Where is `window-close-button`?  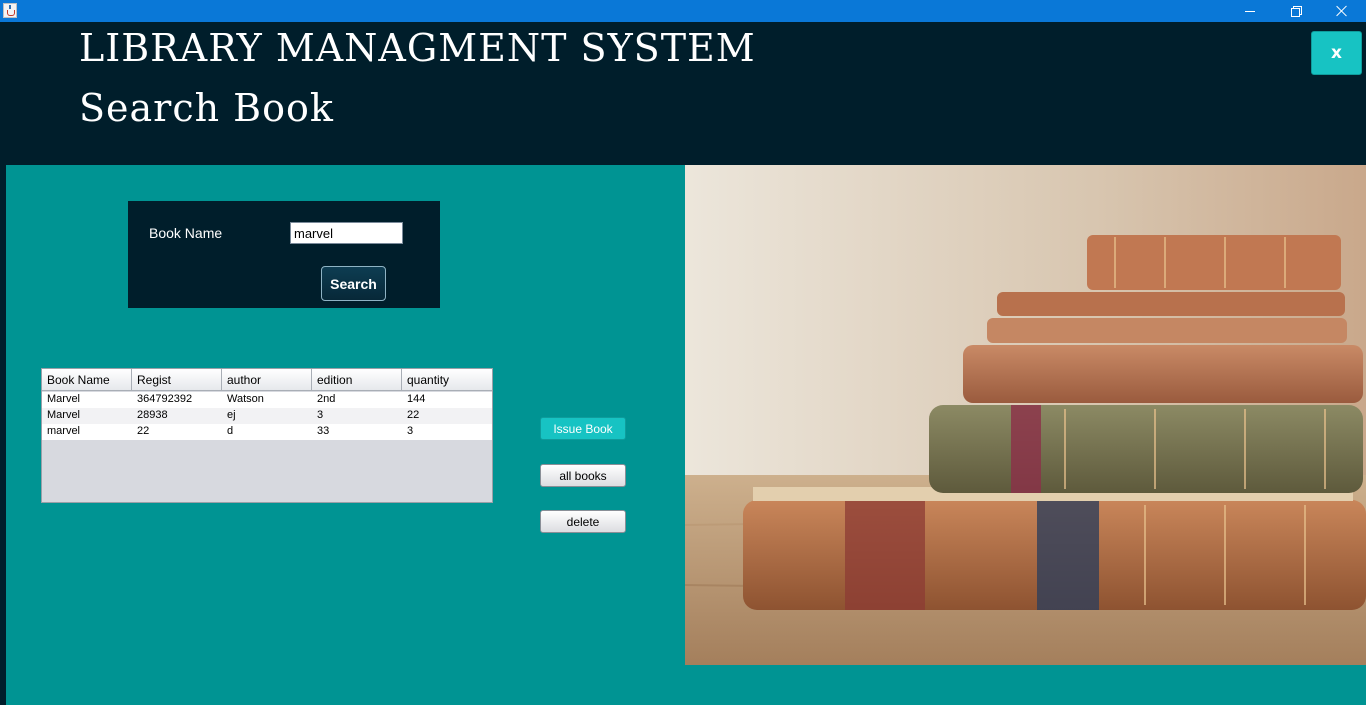
window-close-button is located at coordinates (1342, 11).